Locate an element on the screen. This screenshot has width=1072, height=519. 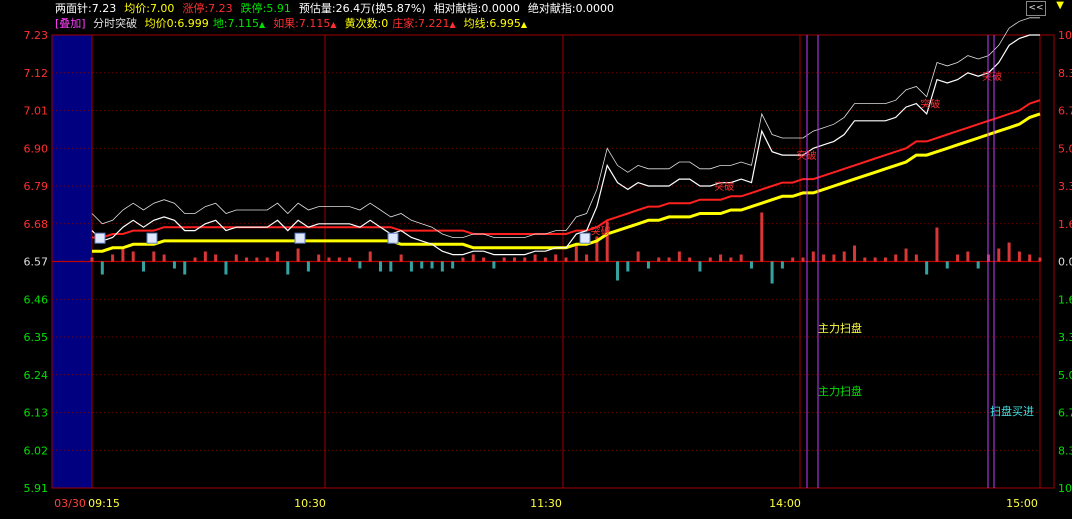
quote-field-label: 预估量: is located at coordinates (317, 8).